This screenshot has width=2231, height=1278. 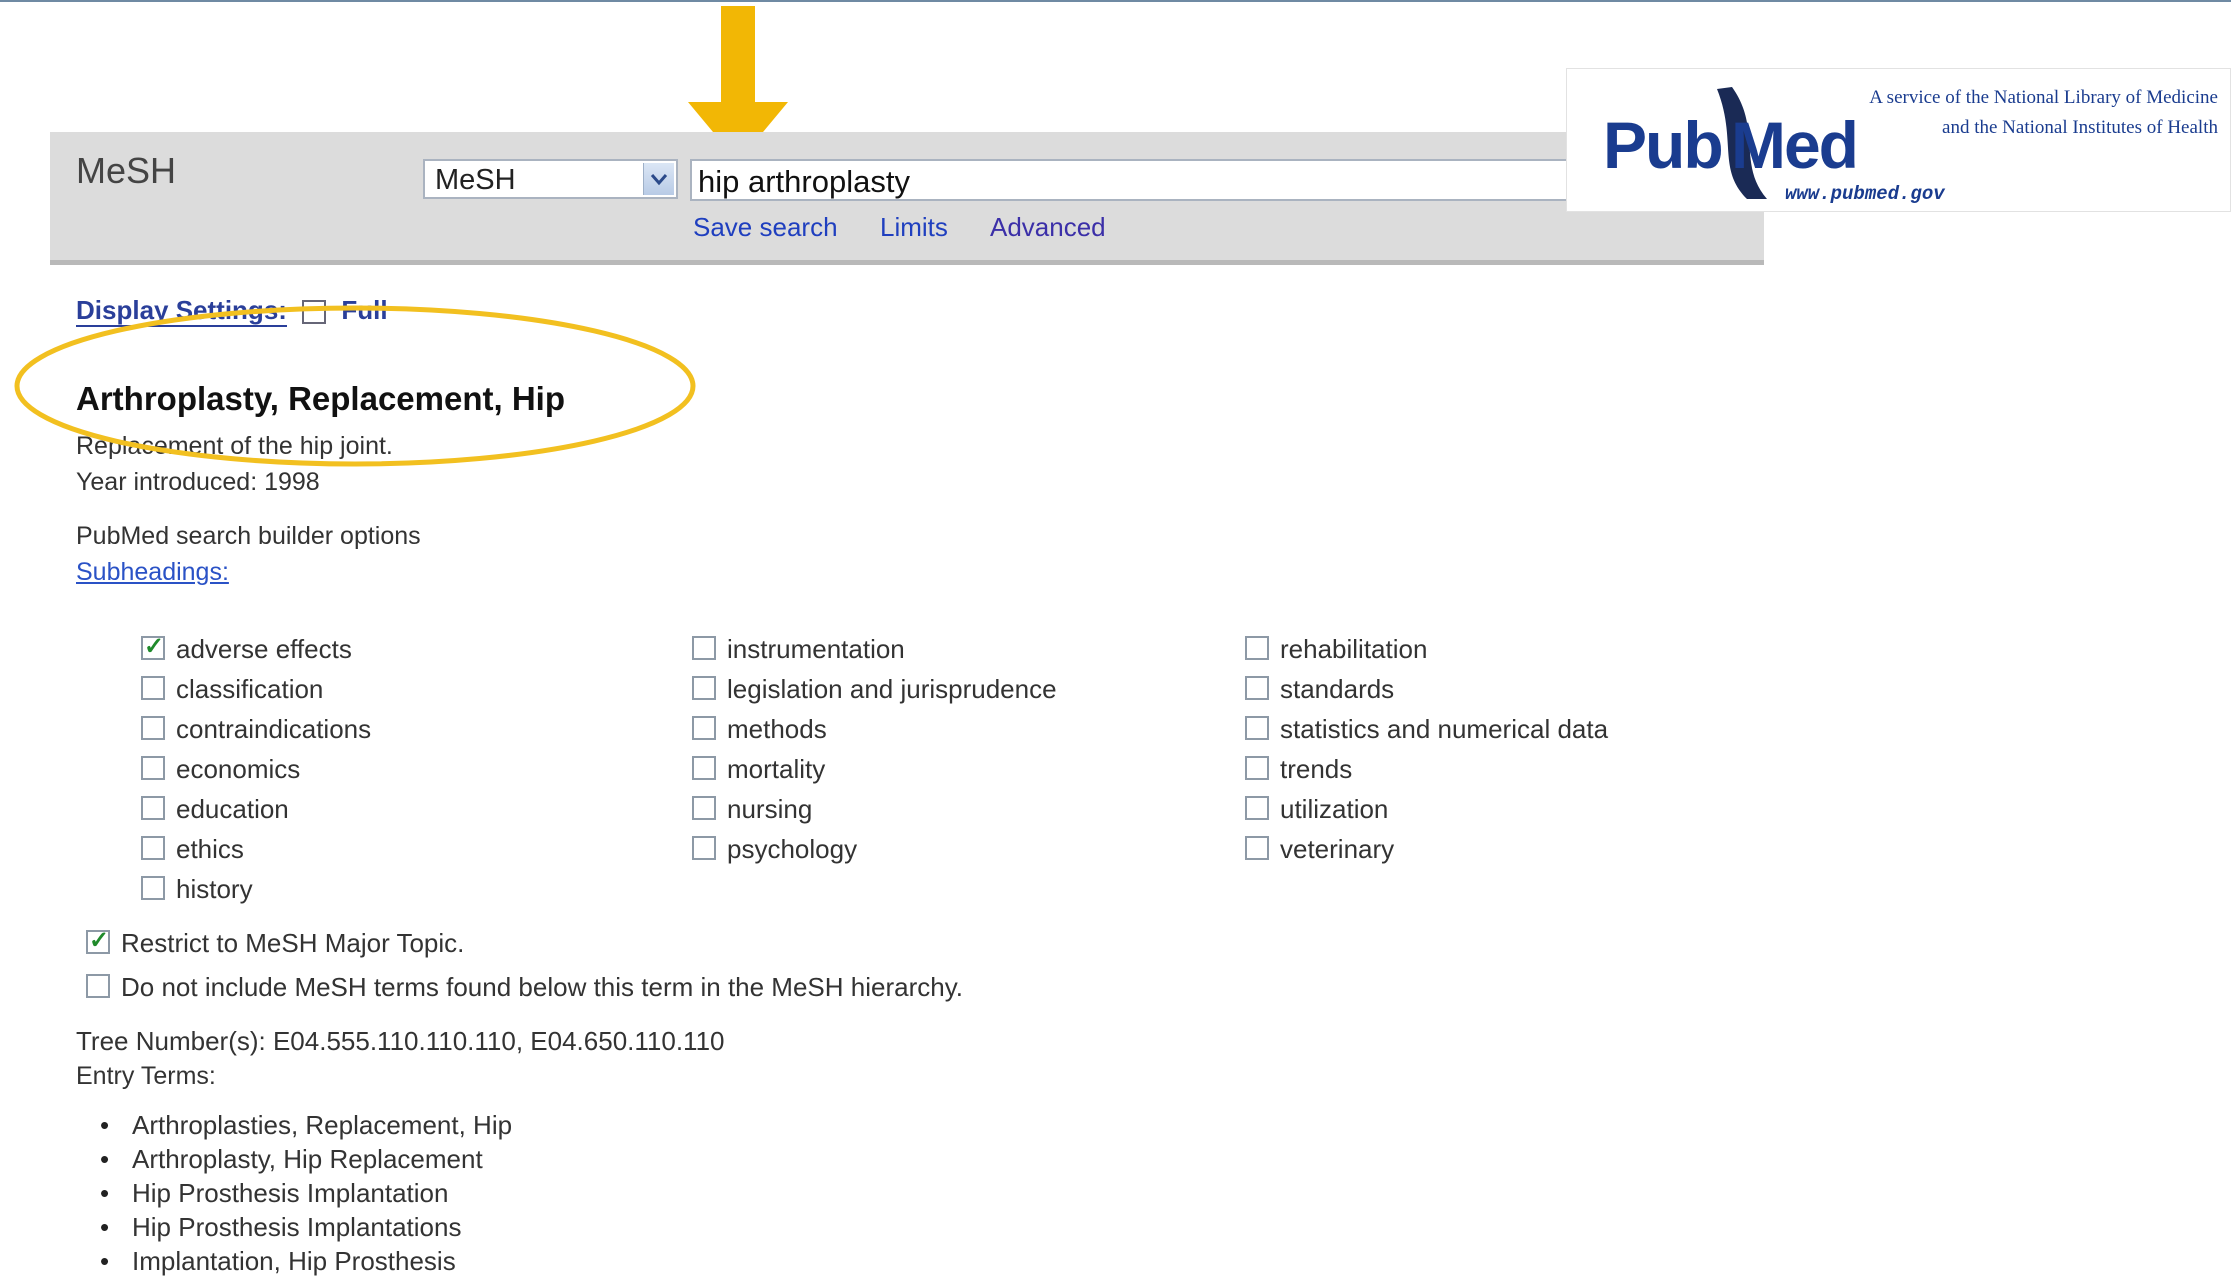 What do you see at coordinates (248, 536) in the screenshot?
I see `builder-heading: PubMed search builder options` at bounding box center [248, 536].